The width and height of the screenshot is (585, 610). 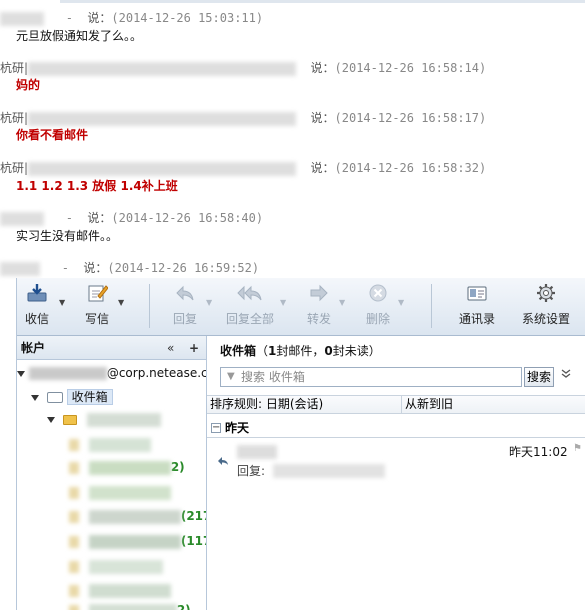 What do you see at coordinates (410, 68) in the screenshot?
I see `msg-time: (2014-12-26 16:58:14)` at bounding box center [410, 68].